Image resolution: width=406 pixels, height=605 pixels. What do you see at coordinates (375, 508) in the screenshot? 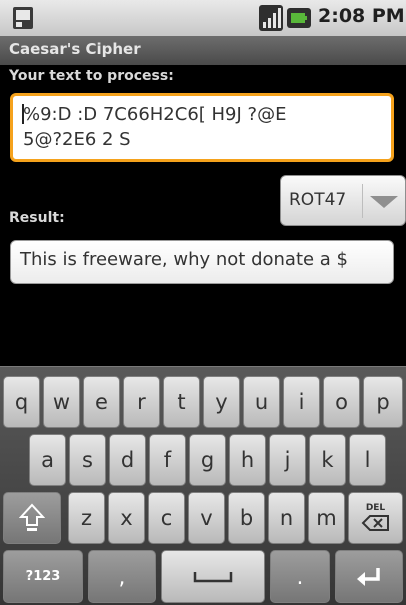
I see `delete-key-label: DEL` at bounding box center [375, 508].